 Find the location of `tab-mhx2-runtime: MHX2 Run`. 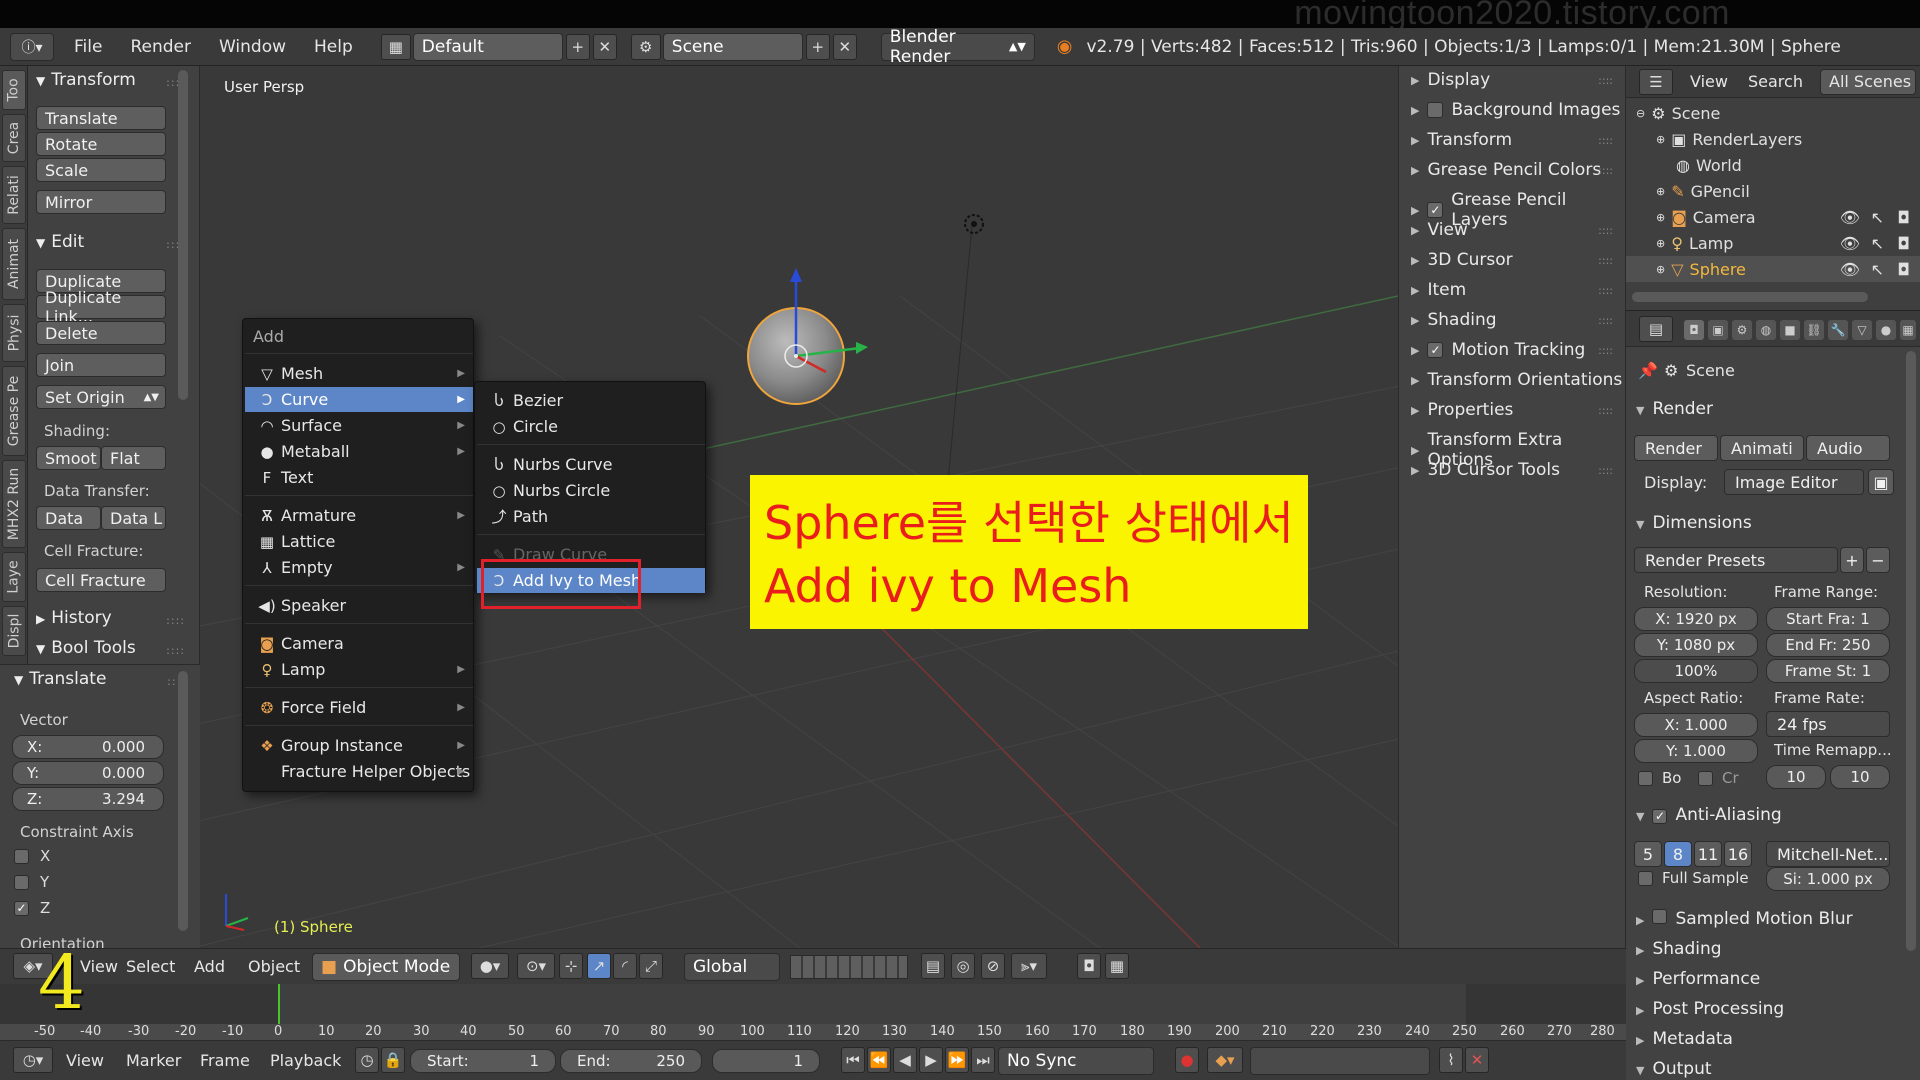

tab-mhx2-runtime: MHX2 Run is located at coordinates (14, 504).